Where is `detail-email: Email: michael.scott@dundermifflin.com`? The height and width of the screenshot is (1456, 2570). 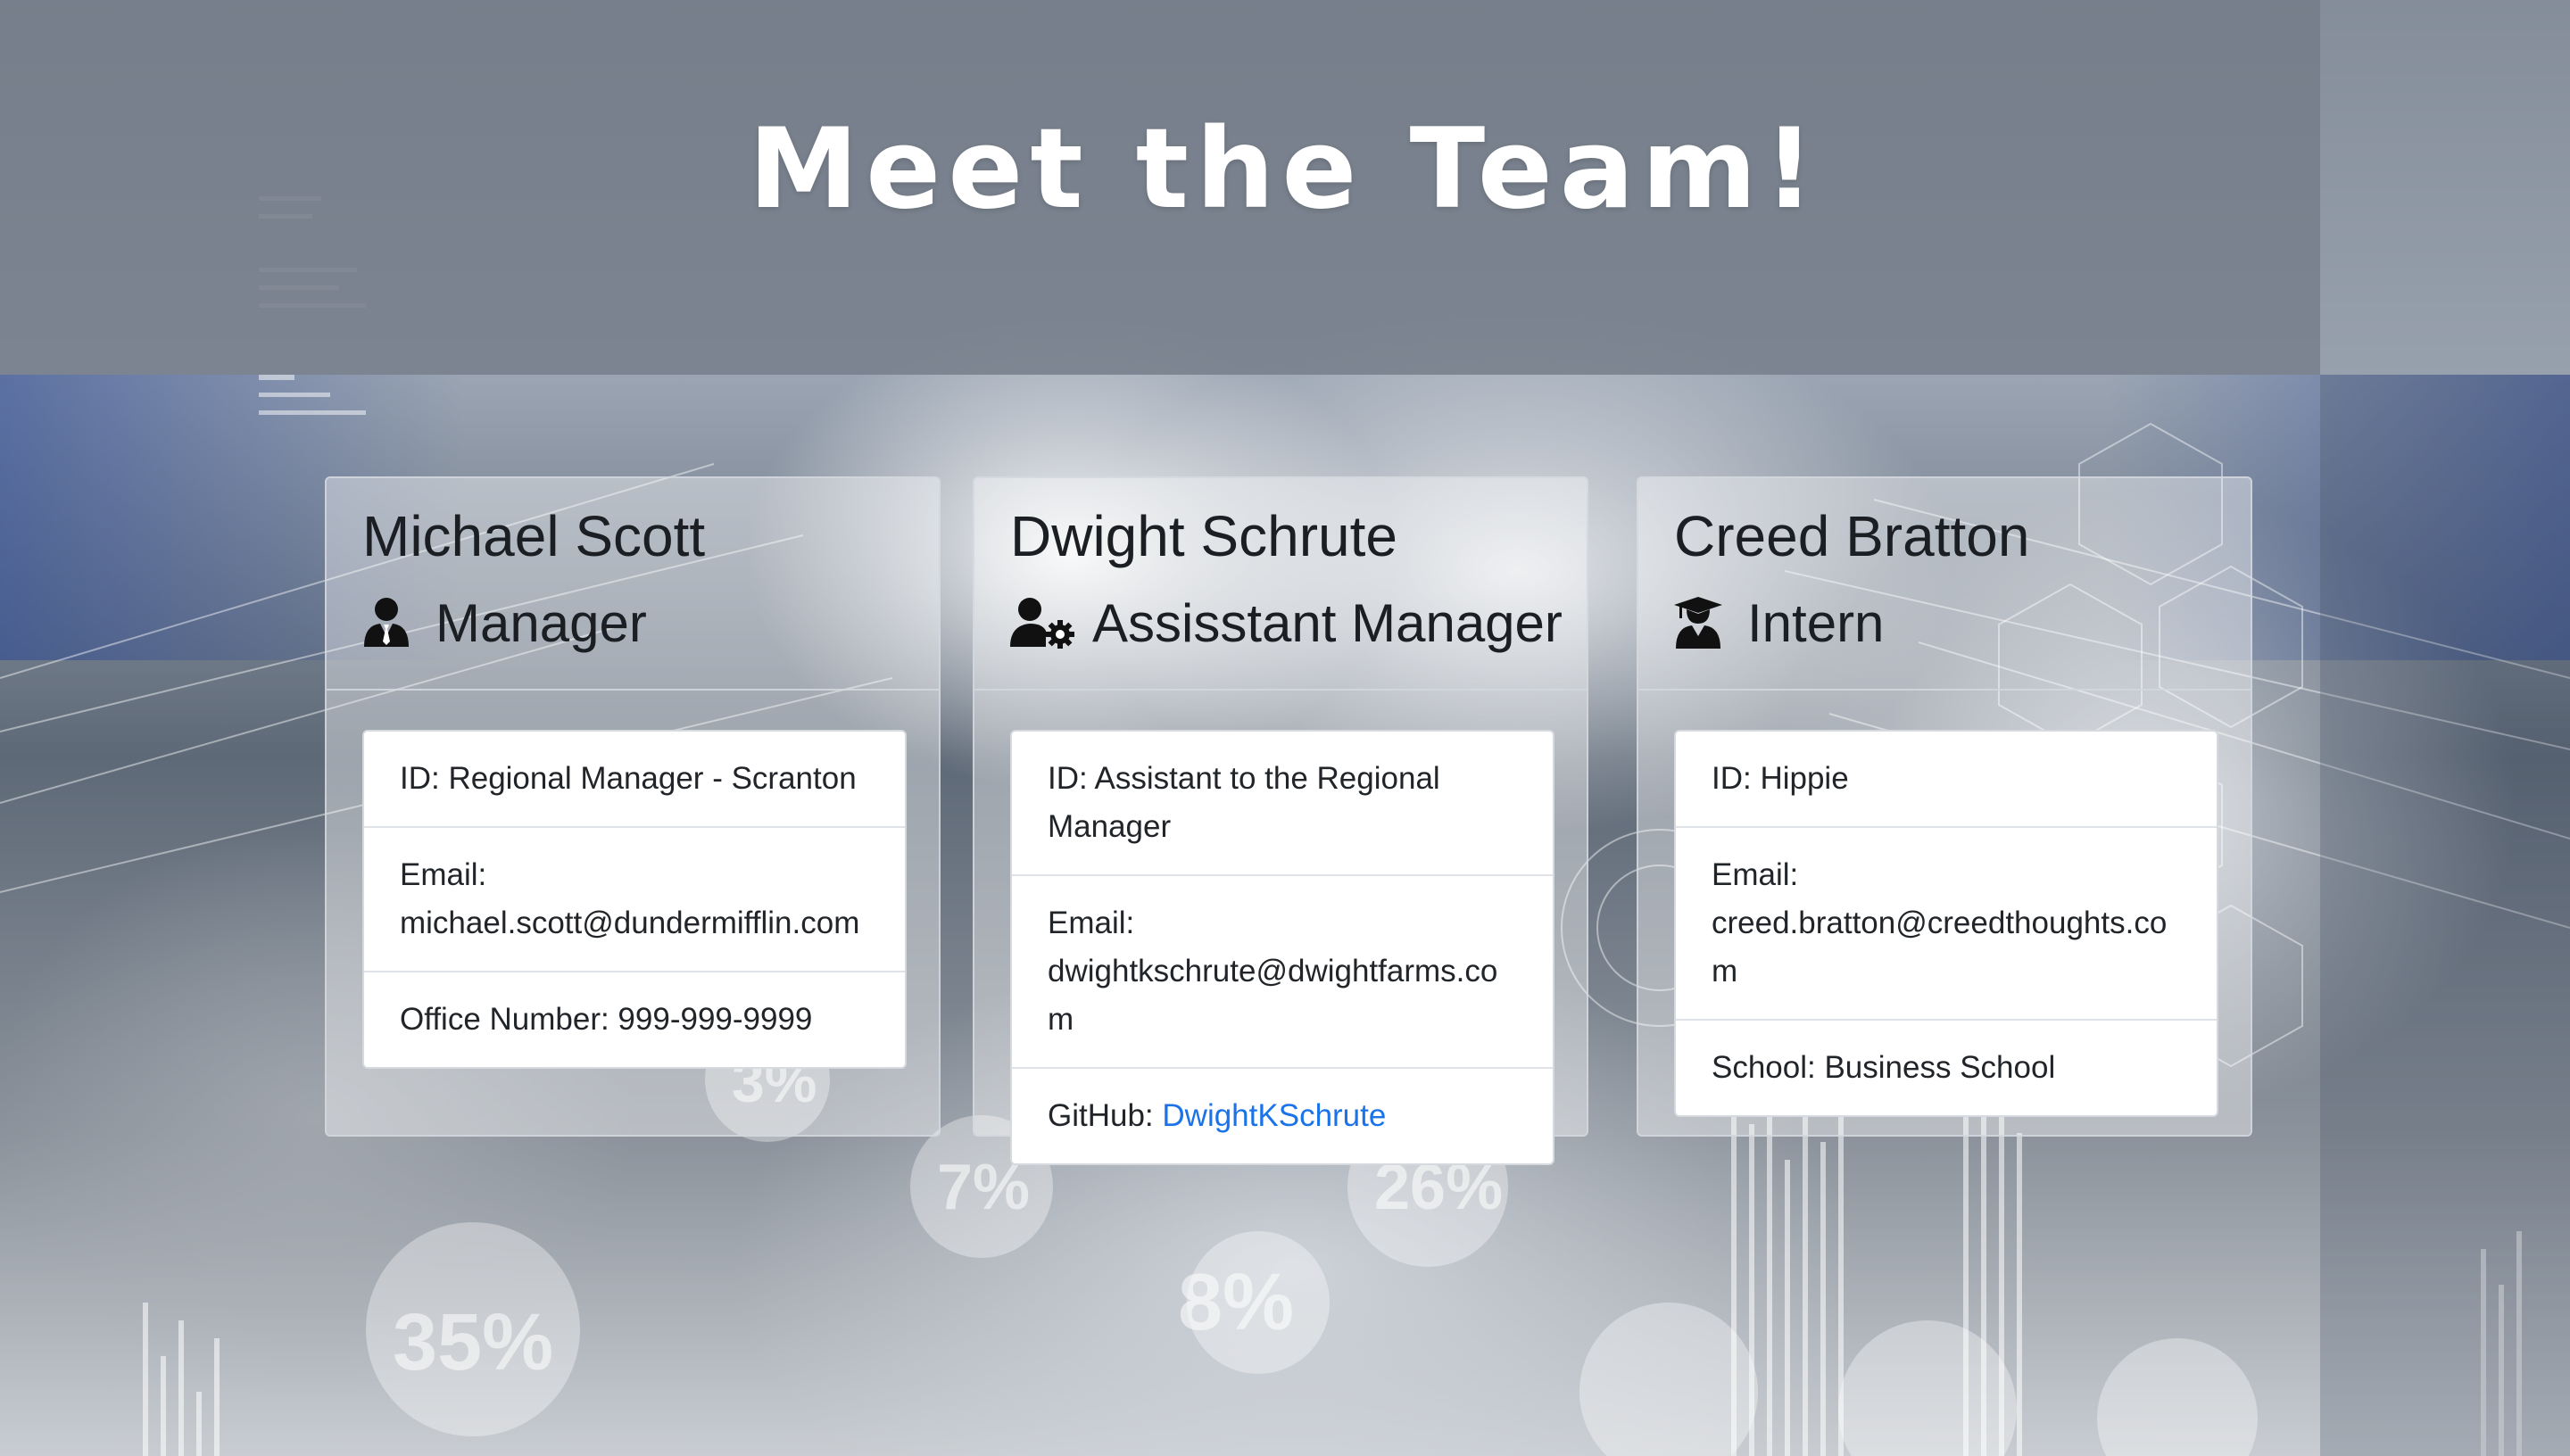 detail-email: Email: michael.scott@dundermifflin.com is located at coordinates (635, 898).